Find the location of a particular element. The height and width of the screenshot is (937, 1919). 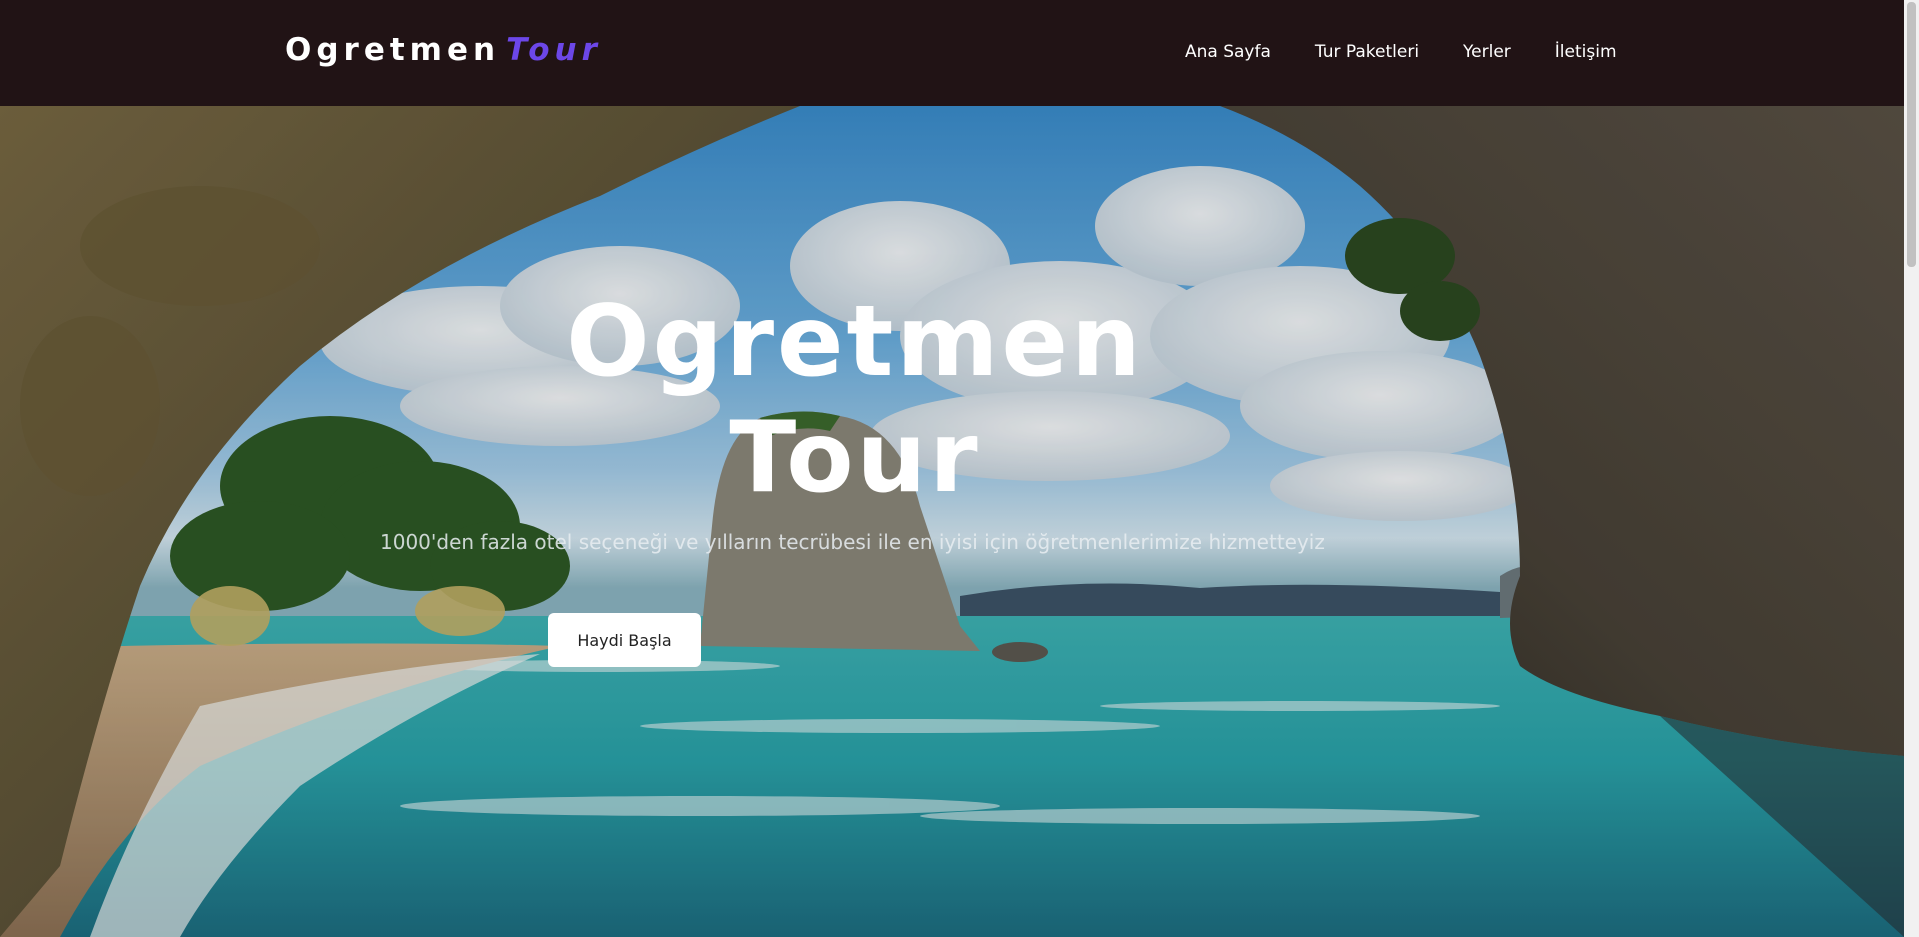

hero-title-line1: Ogretmen is located at coordinates (855, 342).